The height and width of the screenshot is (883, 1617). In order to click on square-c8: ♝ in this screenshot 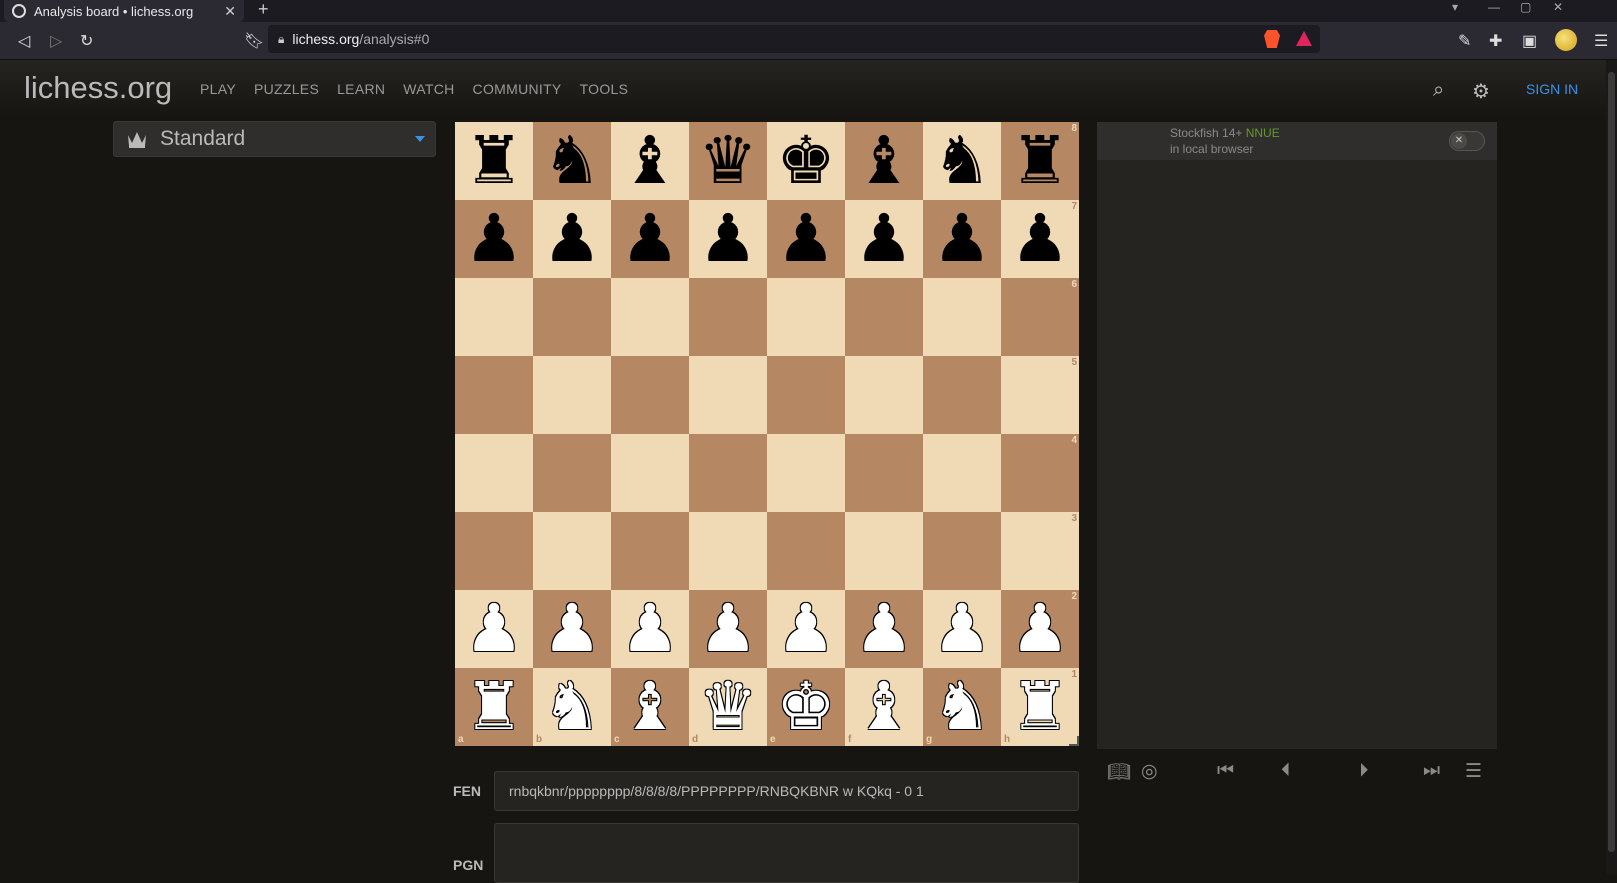, I will do `click(650, 161)`.